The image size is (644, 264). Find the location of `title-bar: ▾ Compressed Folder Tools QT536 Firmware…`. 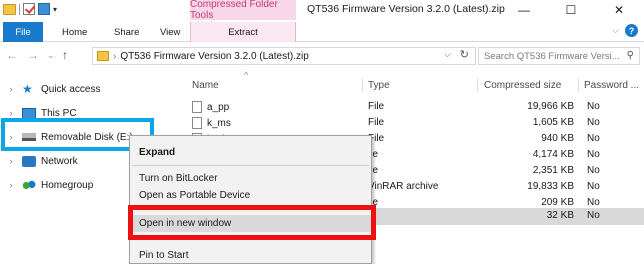

title-bar: ▾ Compressed Folder Tools QT536 Firmware… is located at coordinates (322, 10).